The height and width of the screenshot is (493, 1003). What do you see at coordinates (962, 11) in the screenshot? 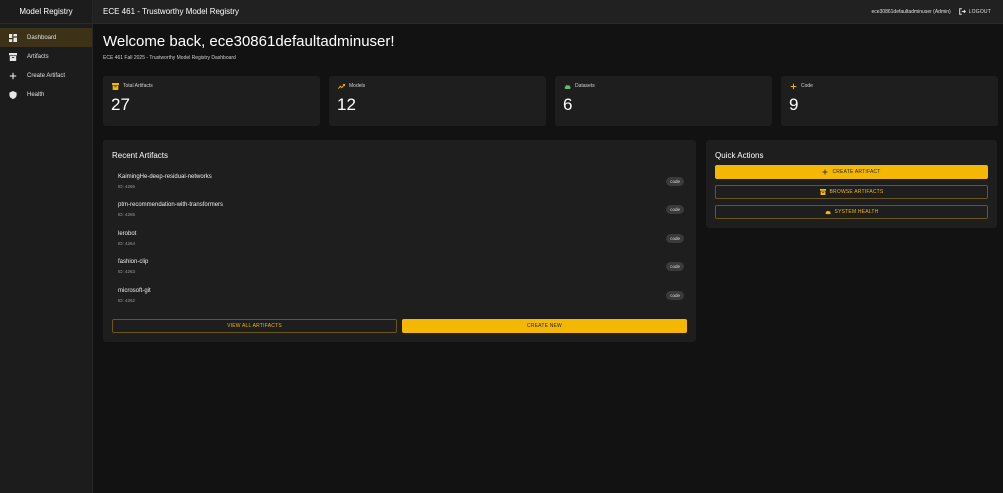
I see `logout-icon` at bounding box center [962, 11].